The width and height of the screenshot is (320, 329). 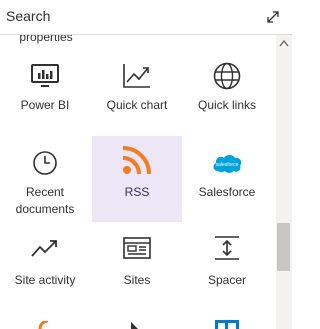 What do you see at coordinates (45, 280) in the screenshot?
I see `tile-label: Site activity` at bounding box center [45, 280].